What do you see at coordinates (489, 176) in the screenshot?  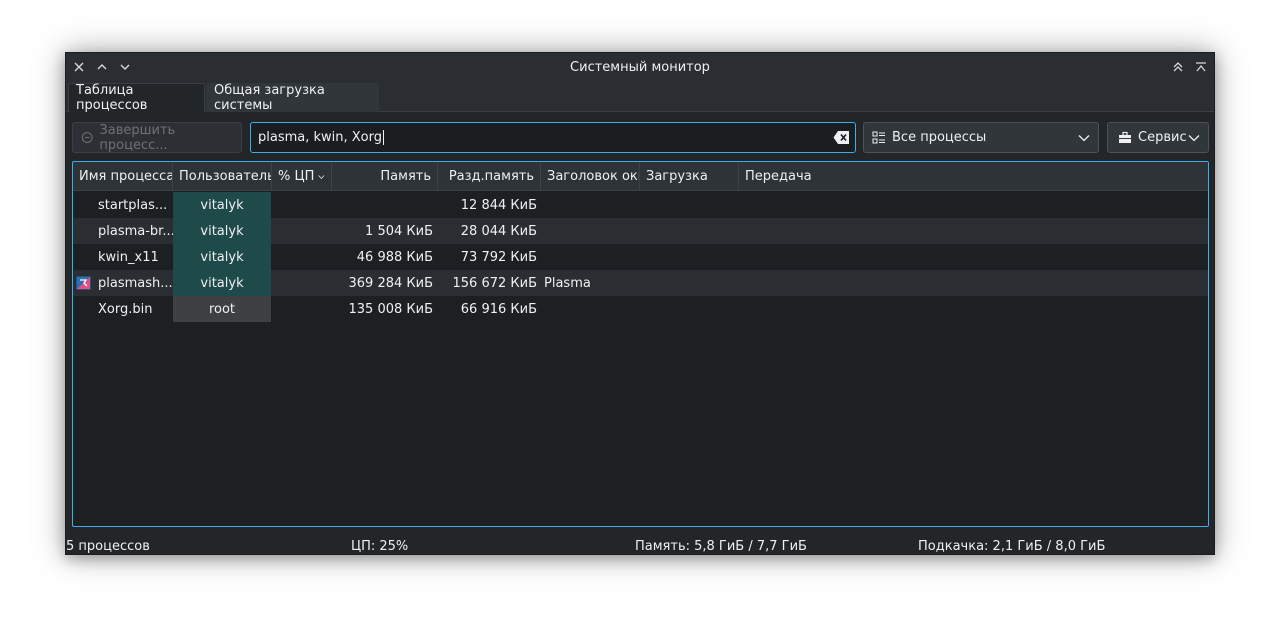 I see `column-header-shared-memory: Разд.память` at bounding box center [489, 176].